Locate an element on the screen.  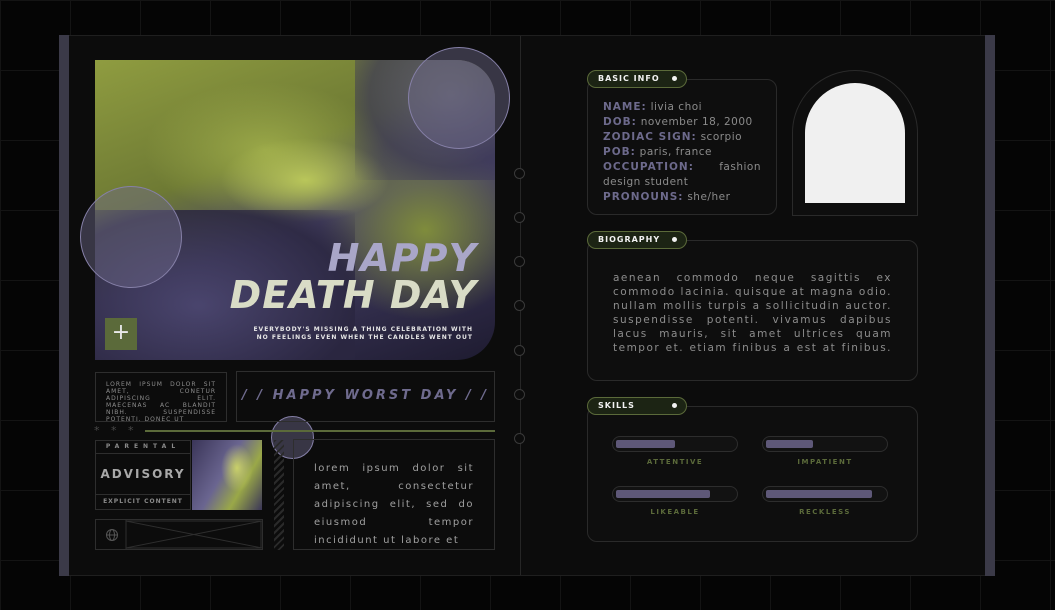
skill-label: ATTENTIVE is located at coordinates (675, 462).